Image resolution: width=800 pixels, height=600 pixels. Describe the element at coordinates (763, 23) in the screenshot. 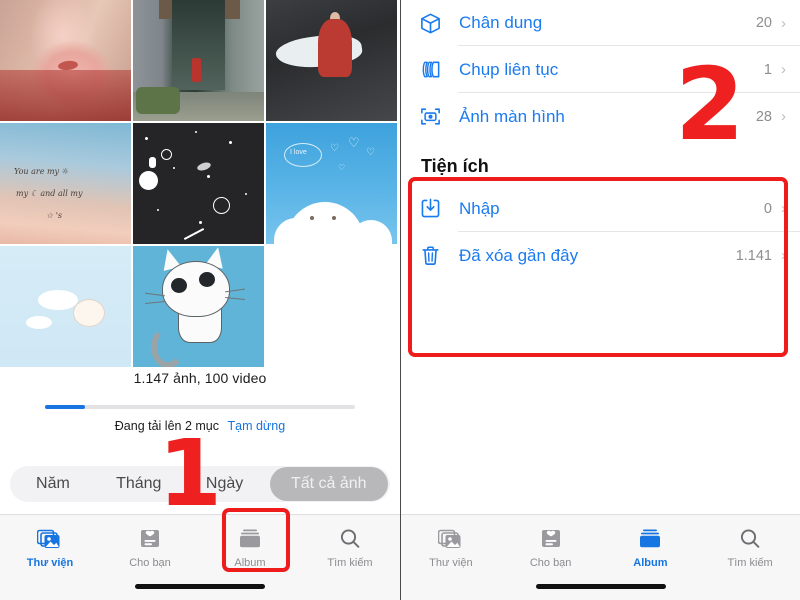

I see `album-count: 20` at that location.